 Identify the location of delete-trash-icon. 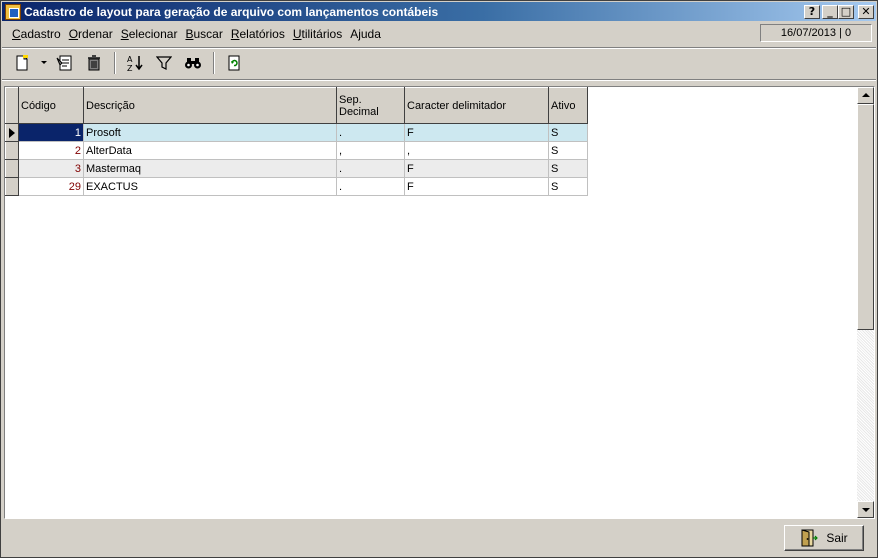
(94, 63).